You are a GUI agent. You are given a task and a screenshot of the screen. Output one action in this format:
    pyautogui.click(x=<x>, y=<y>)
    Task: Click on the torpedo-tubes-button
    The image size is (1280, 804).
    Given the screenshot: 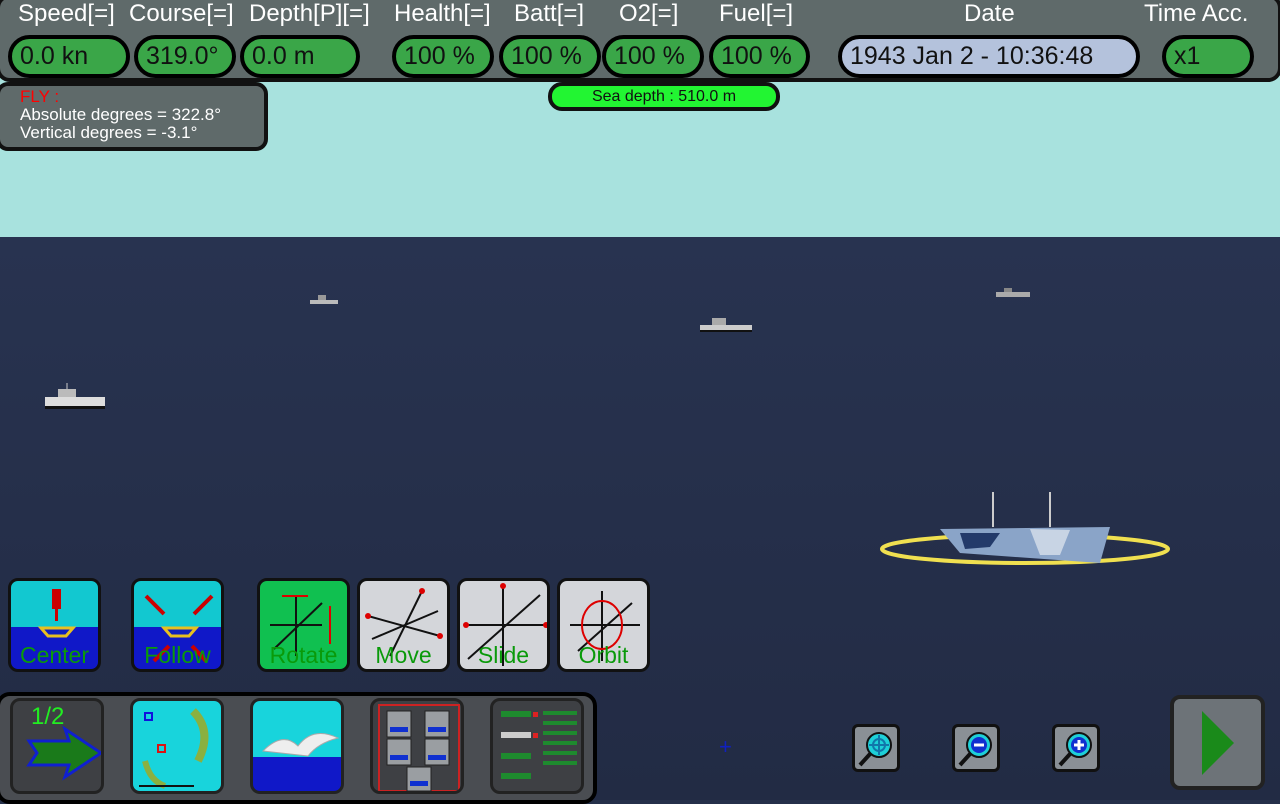 What is the action you would take?
    pyautogui.click(x=417, y=746)
    